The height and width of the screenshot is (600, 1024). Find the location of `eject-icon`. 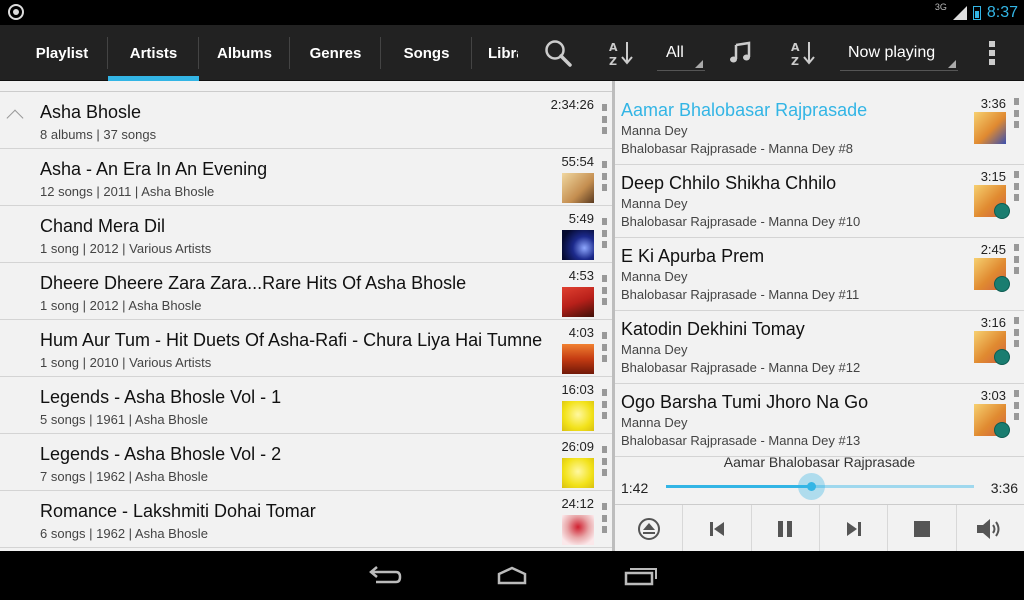

eject-icon is located at coordinates (648, 528).